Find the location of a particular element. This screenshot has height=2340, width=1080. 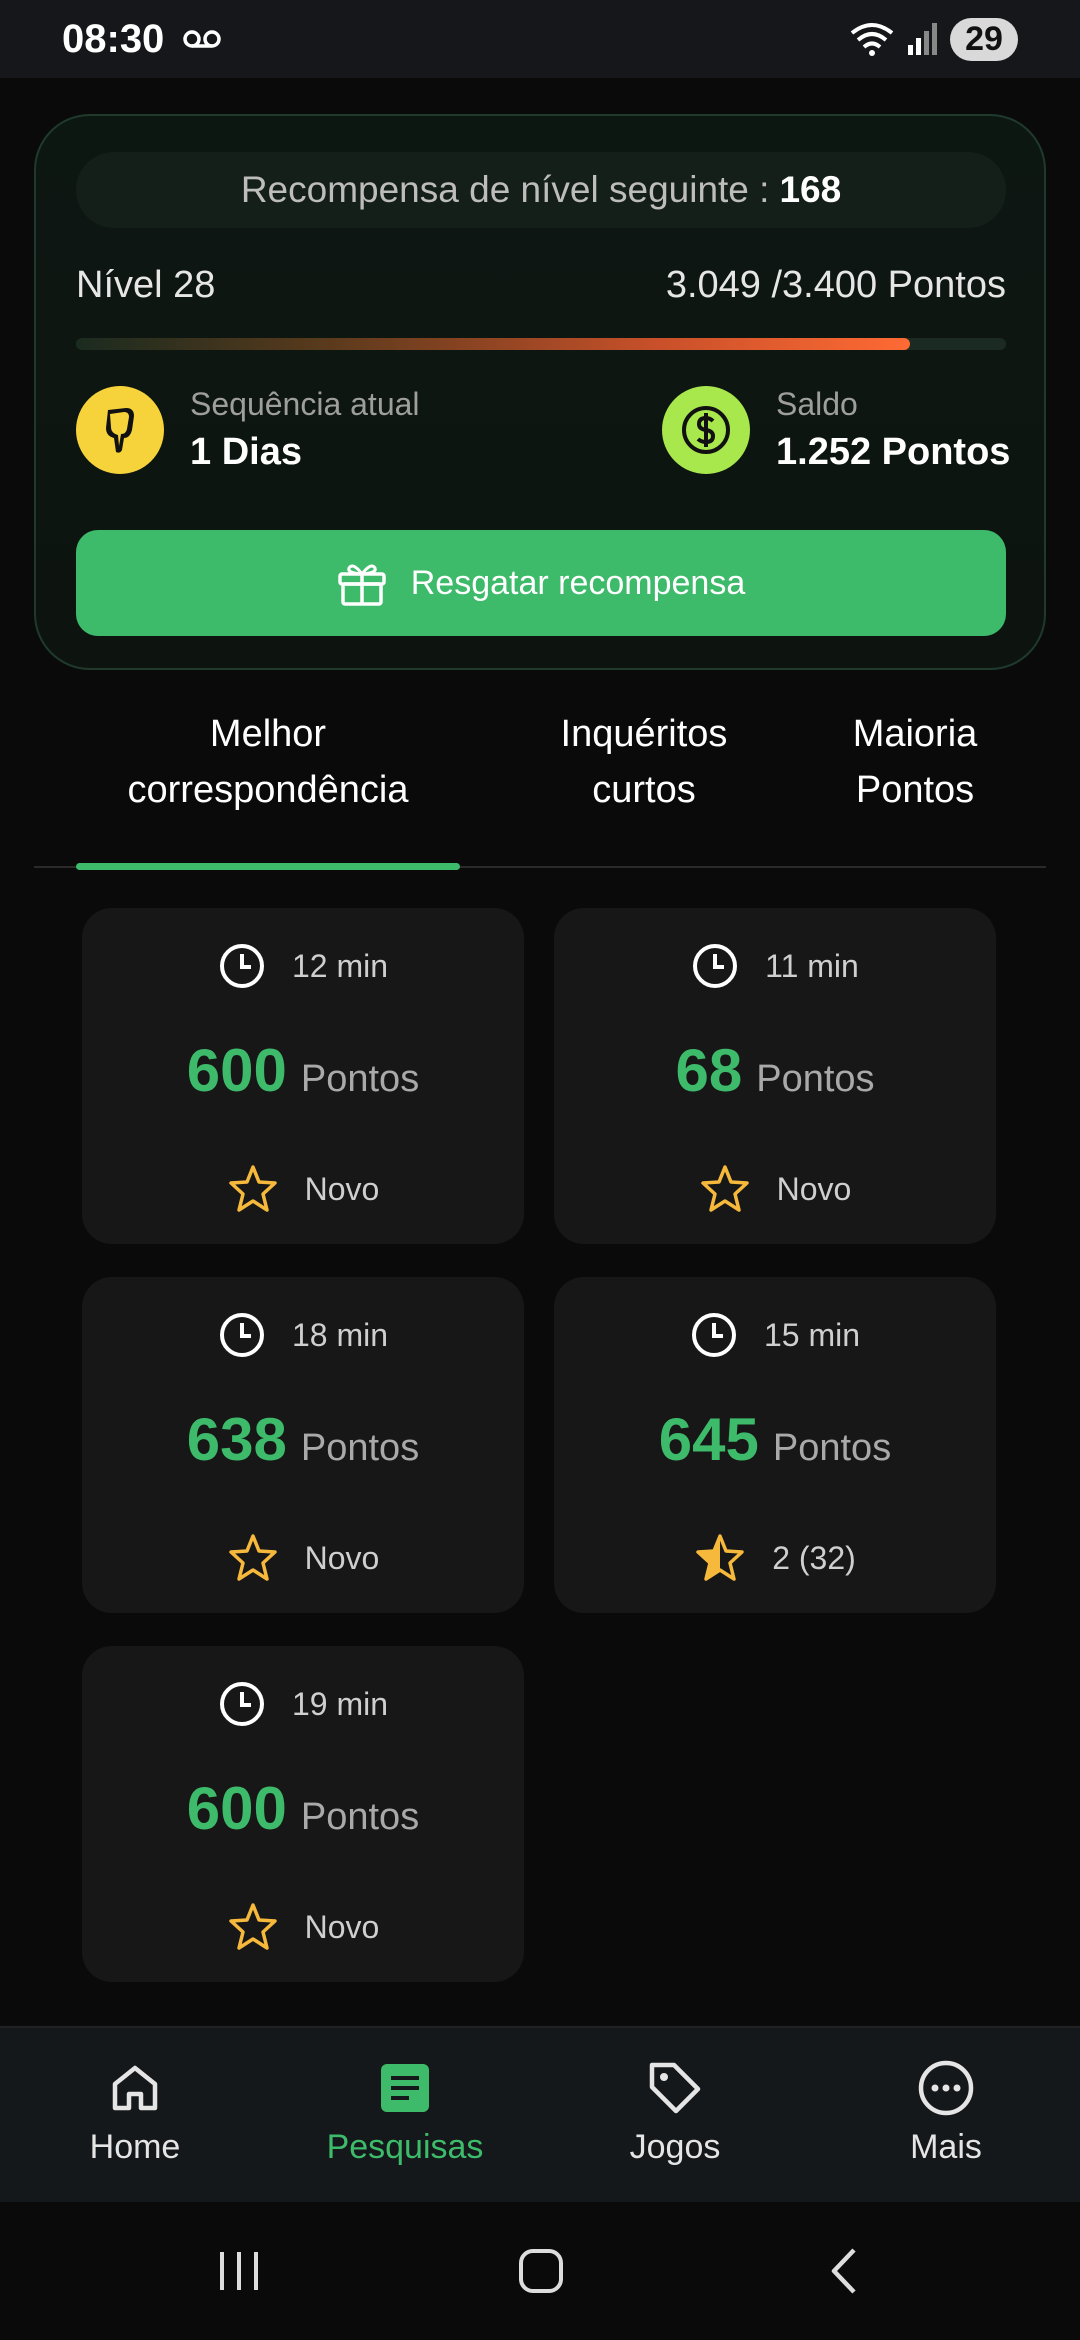

next-level-reward-banner: Recompensa de nível seguinte : 168 is located at coordinates (541, 190).